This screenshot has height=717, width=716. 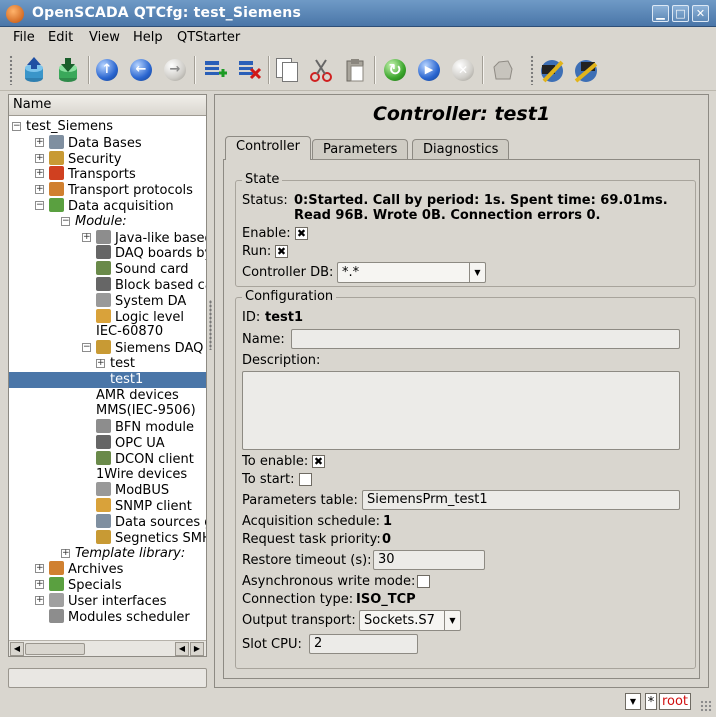 I want to click on what-is-this-button, so click(x=503, y=70).